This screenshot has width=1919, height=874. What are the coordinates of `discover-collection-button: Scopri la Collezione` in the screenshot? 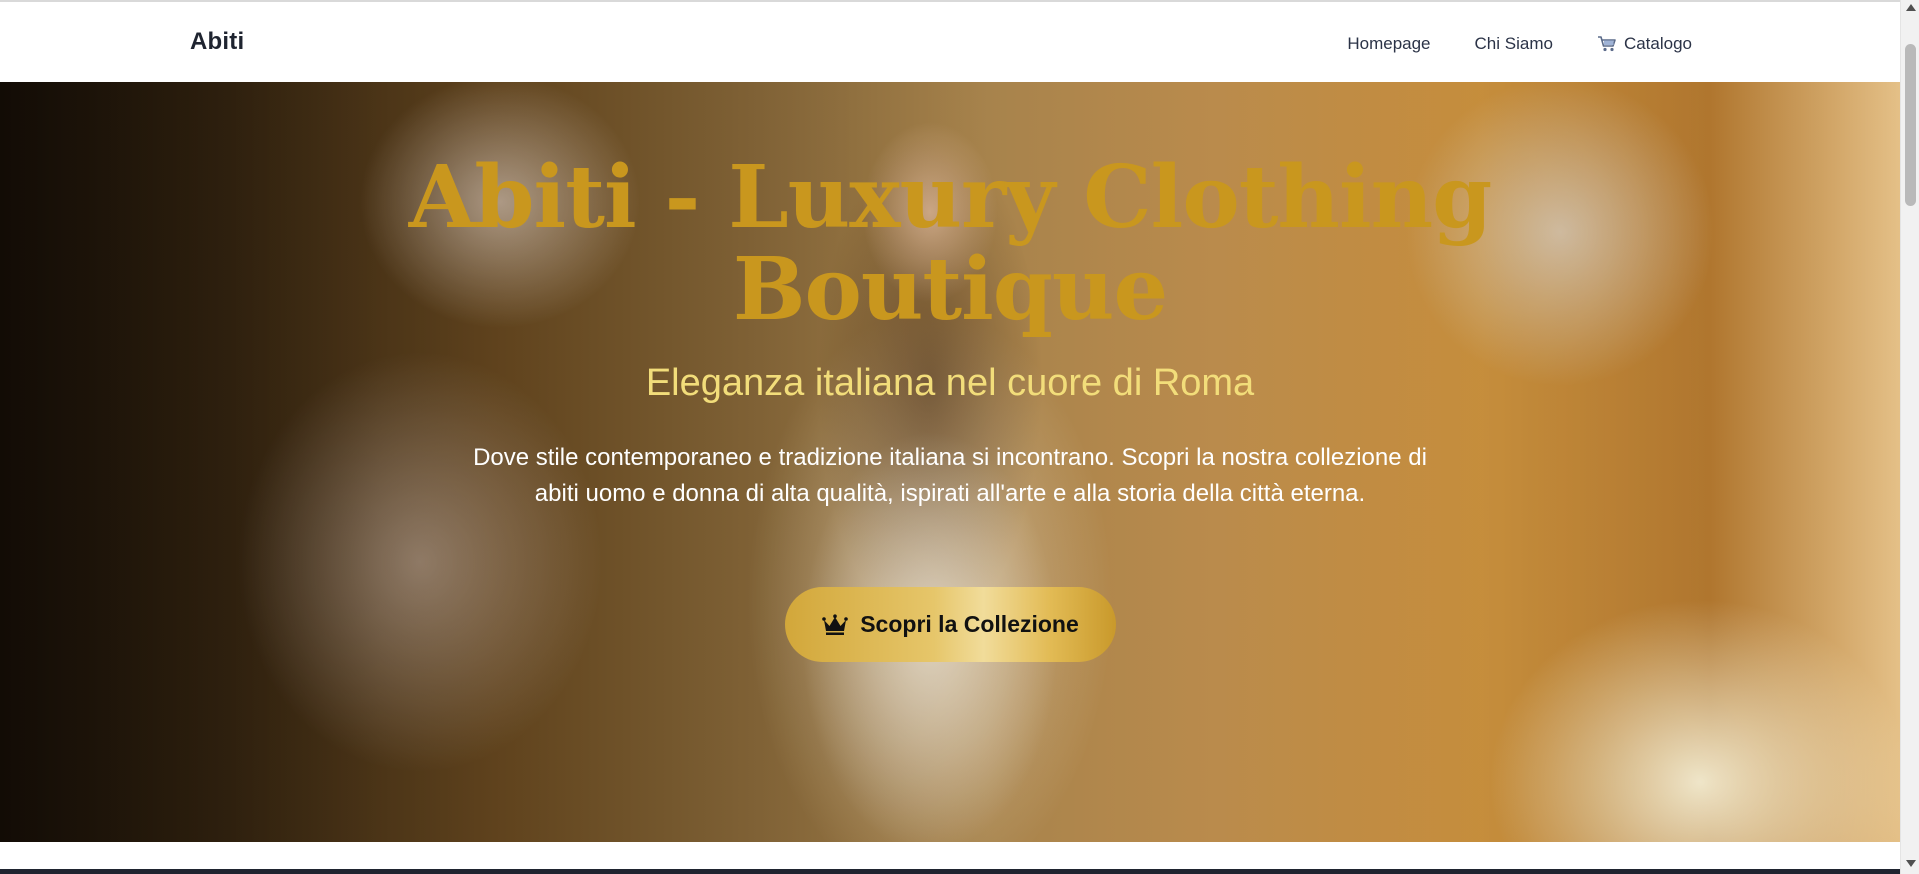 It's located at (950, 624).